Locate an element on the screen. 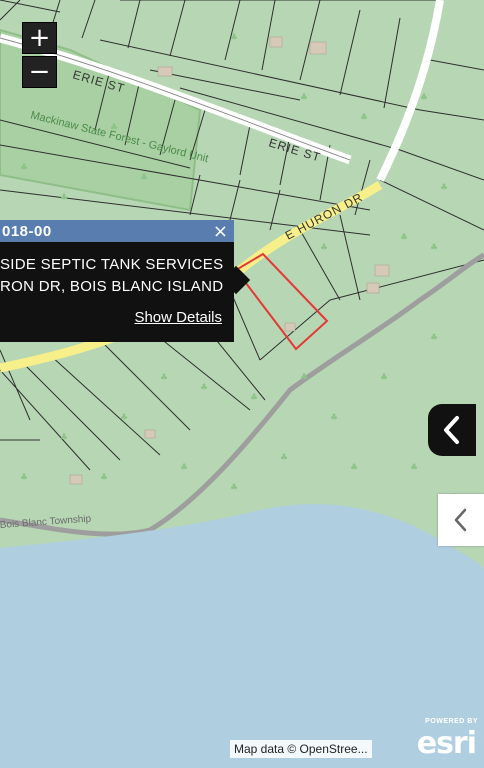 This screenshot has height=768, width=484. zoom-in-button: + is located at coordinates (39, 38).